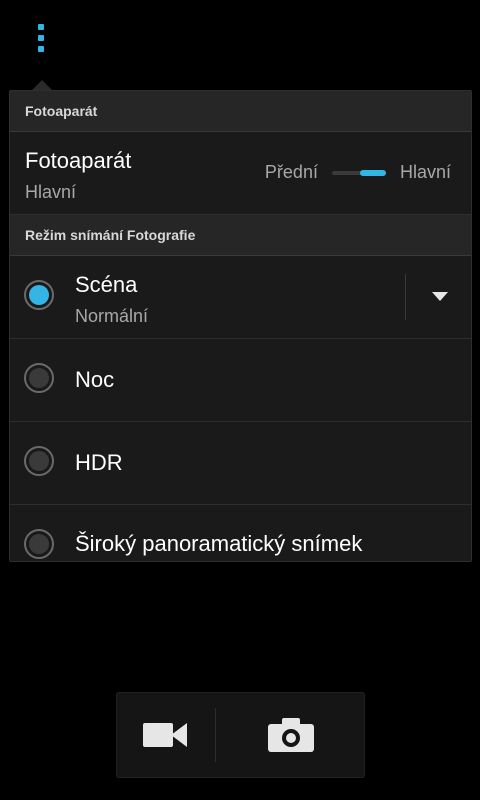 Image resolution: width=480 pixels, height=800 pixels. I want to click on switch-track, so click(358, 172).